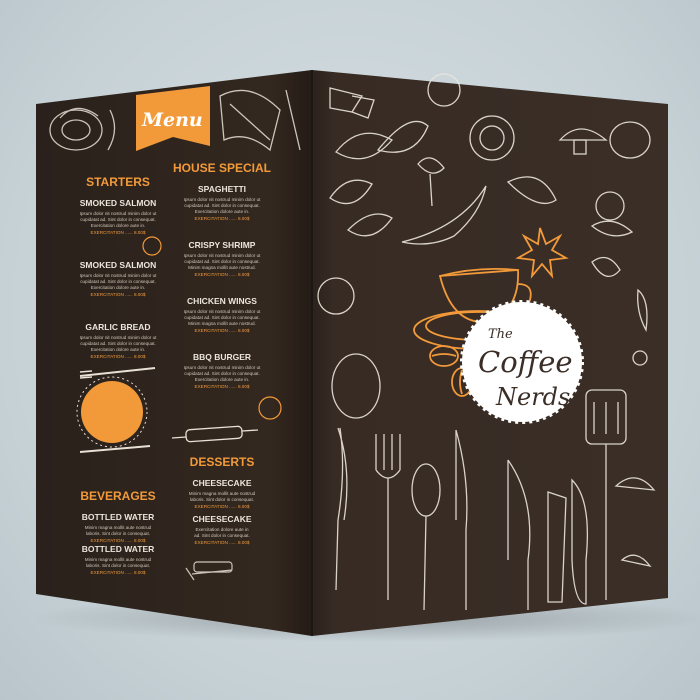 The height and width of the screenshot is (700, 700). Describe the element at coordinates (118, 182) in the screenshot. I see `starters-heading: STARTERS` at that location.